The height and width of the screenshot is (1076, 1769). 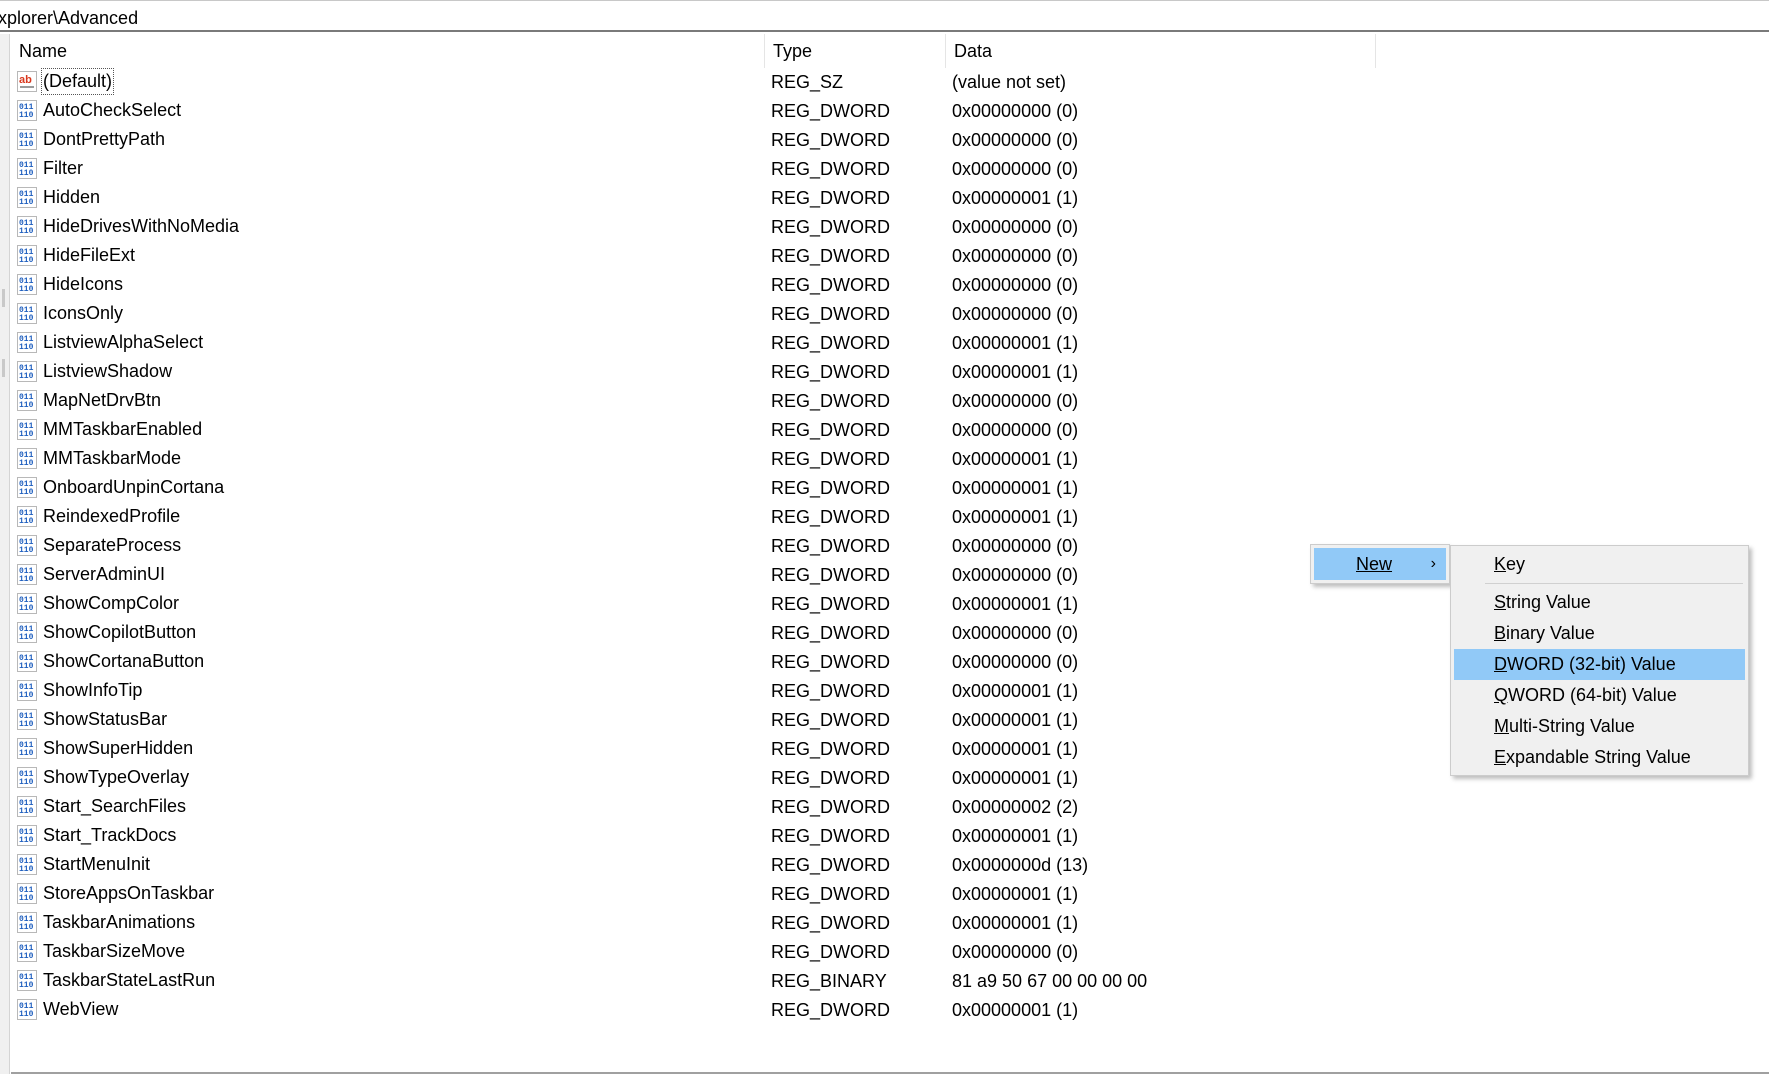 What do you see at coordinates (387, 314) in the screenshot?
I see `cell-name: 011 110 IconsOnly` at bounding box center [387, 314].